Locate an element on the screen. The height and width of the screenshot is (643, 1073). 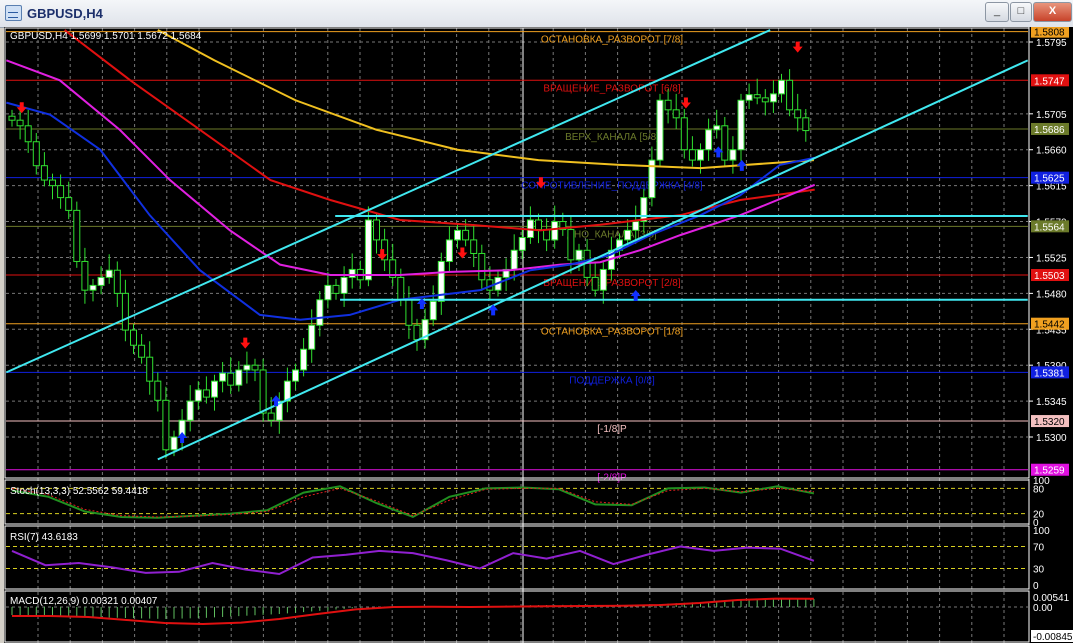
close-button: X is located at coordinates (1052, 12).